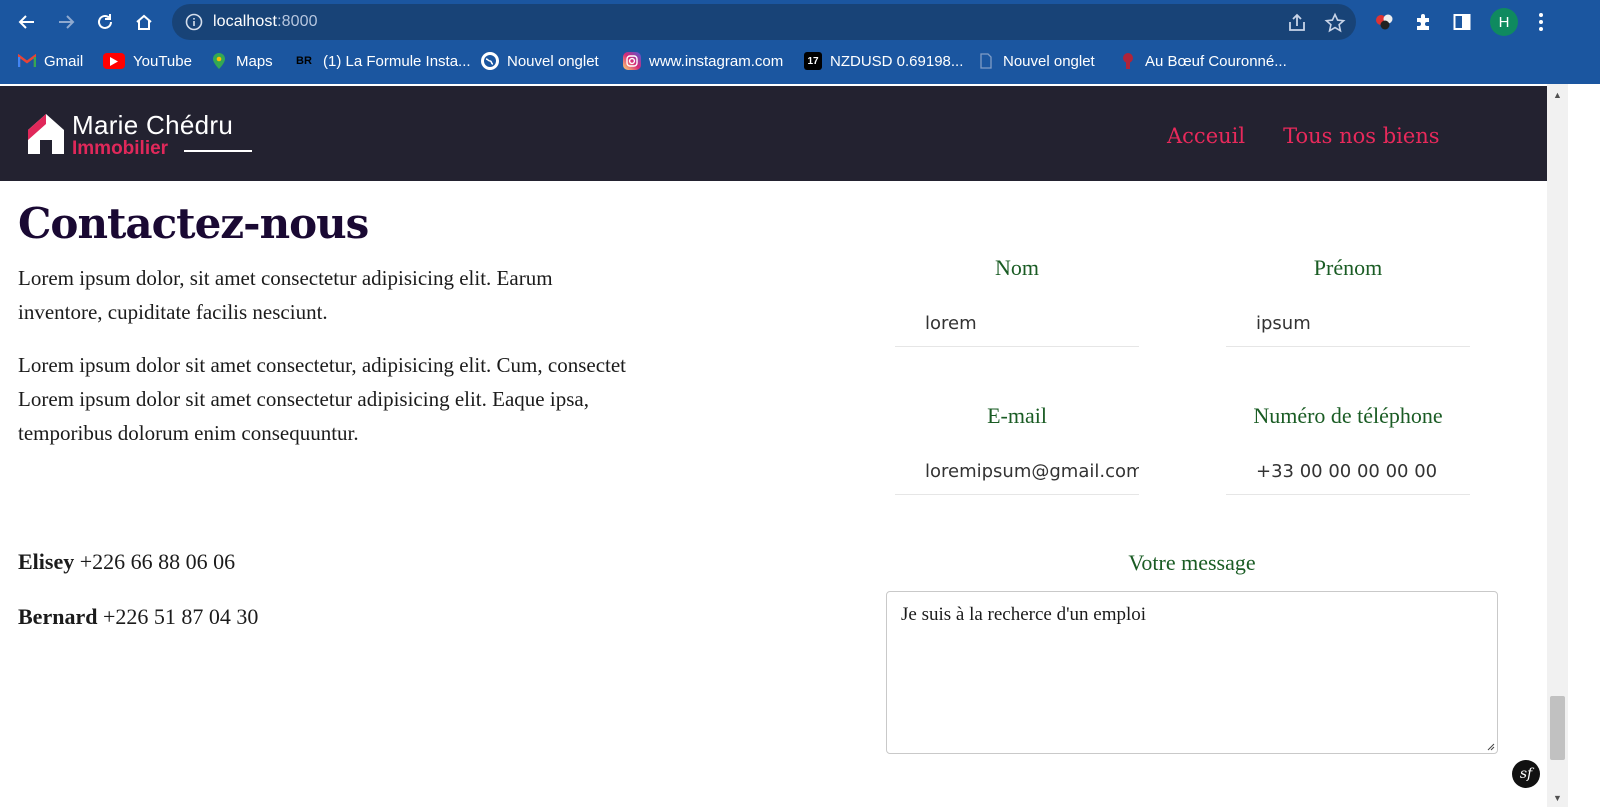  What do you see at coordinates (764, 22) in the screenshot?
I see `address-bar: localhost:8000` at bounding box center [764, 22].